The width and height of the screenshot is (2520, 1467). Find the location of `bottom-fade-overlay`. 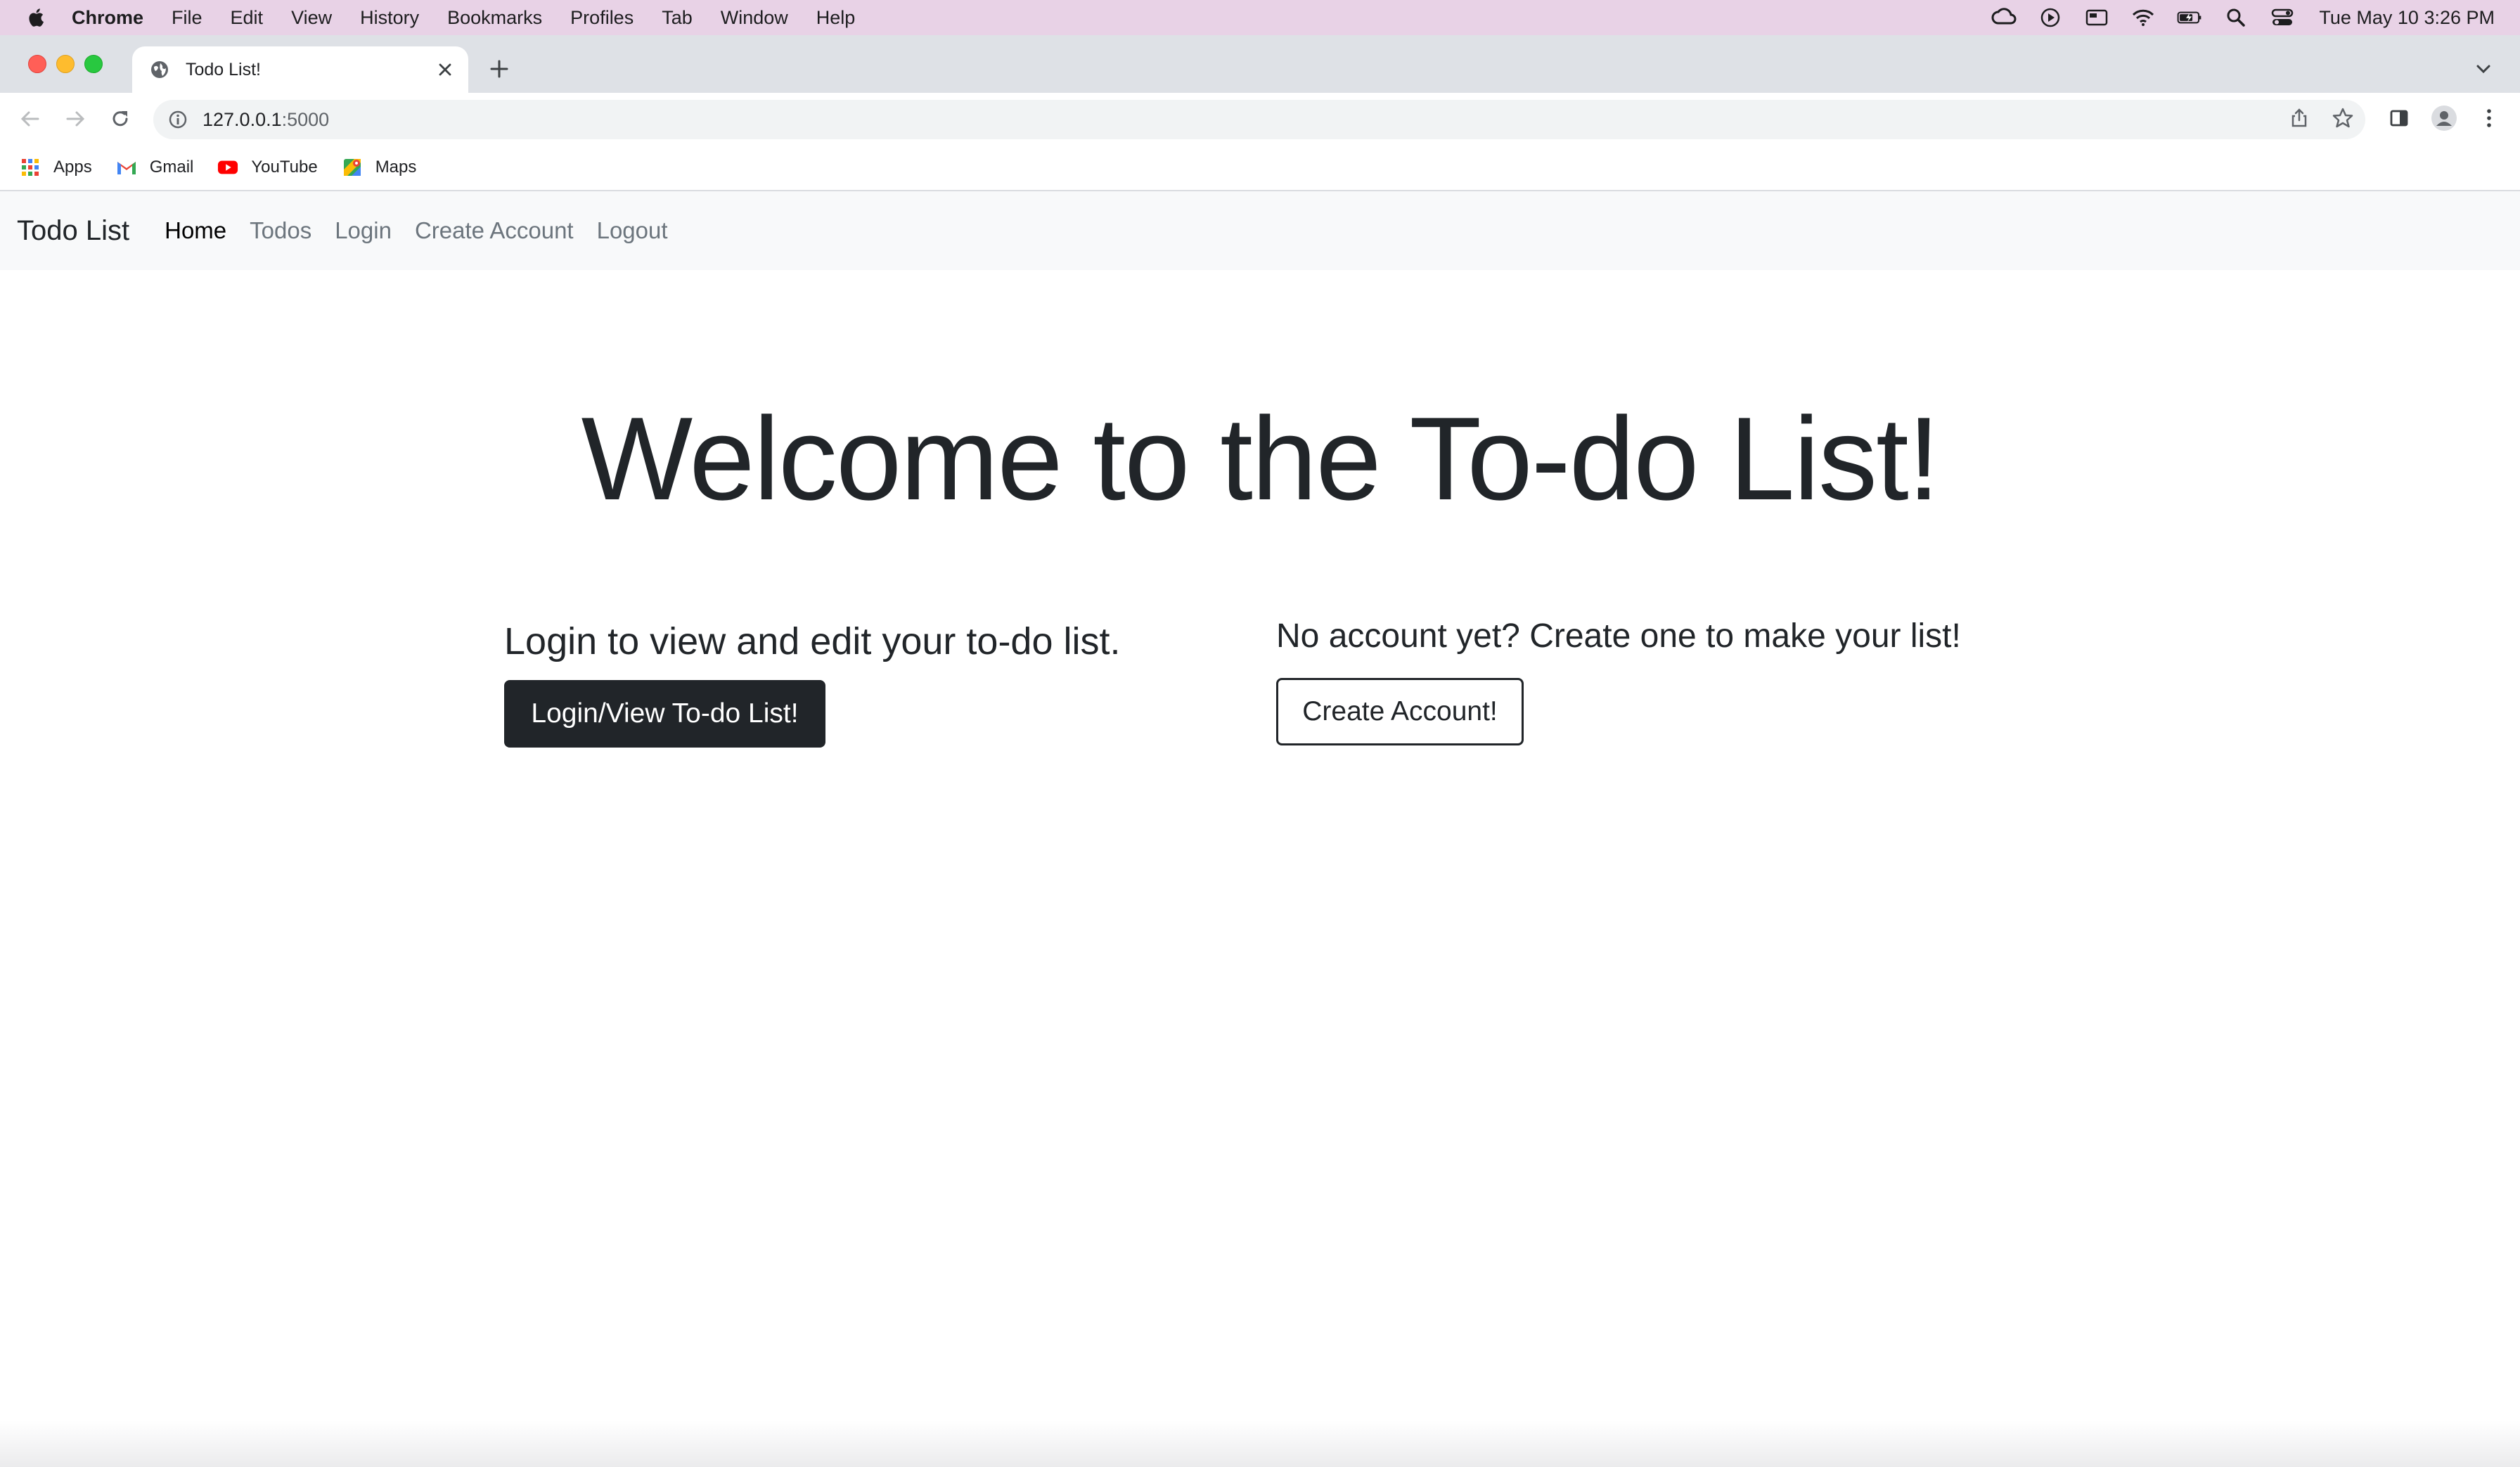

bottom-fade-overlay is located at coordinates (1260, 1444).